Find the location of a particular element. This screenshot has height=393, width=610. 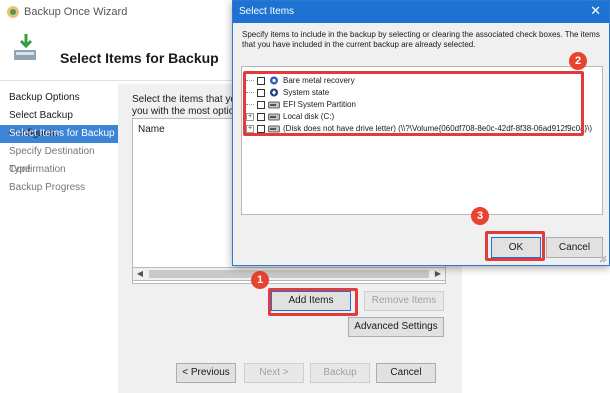

step-badge-2: 2 is located at coordinates (578, 61).